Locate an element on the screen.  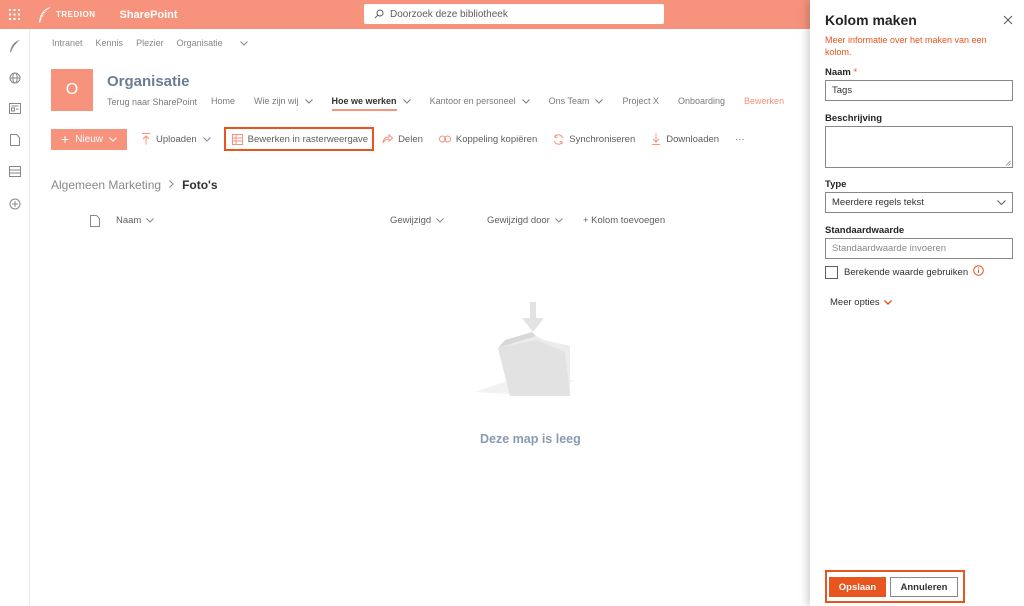
nav-kantoor-en-personeel: Kantoor en personeel is located at coordinates (480, 101).